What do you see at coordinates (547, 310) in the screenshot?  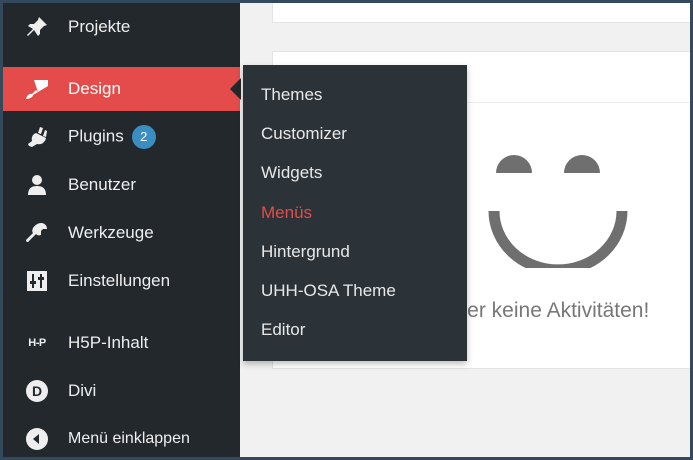 I see `activity-empty-message: sher keine Aktivitäten!` at bounding box center [547, 310].